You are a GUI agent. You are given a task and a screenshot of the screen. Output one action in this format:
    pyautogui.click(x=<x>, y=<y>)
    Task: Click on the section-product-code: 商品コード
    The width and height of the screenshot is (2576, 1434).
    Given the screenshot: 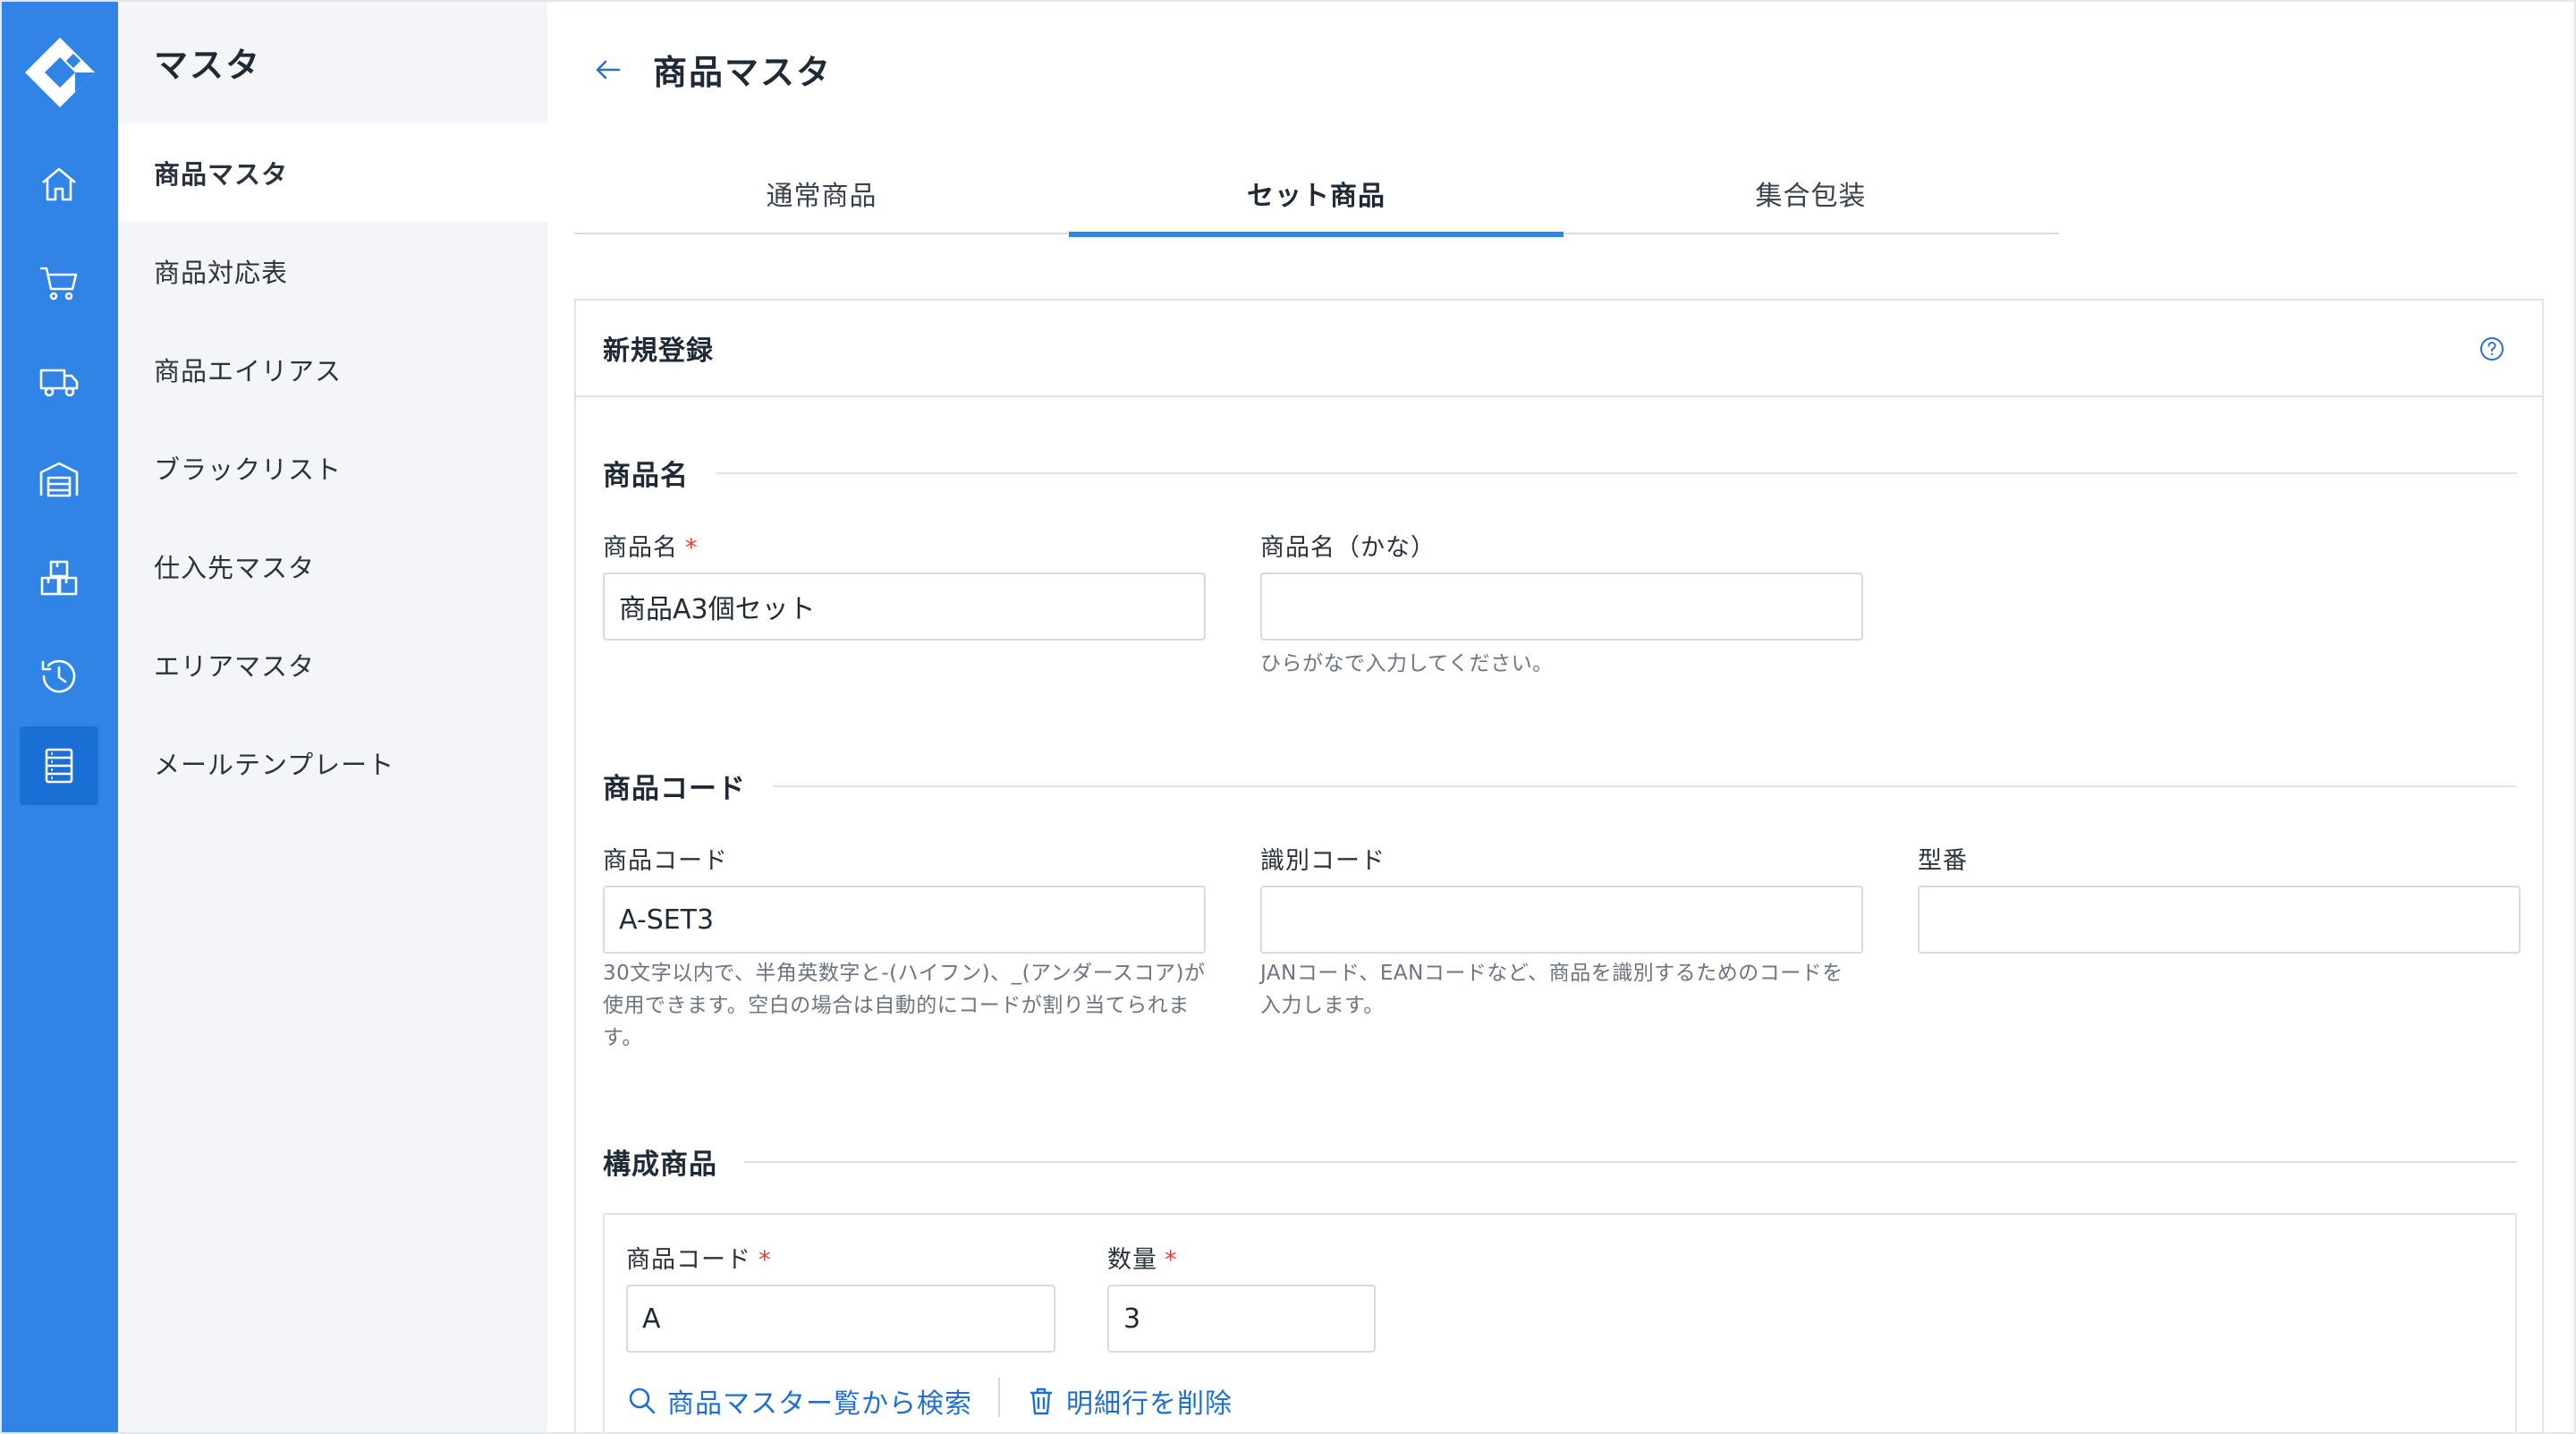 What is the action you would take?
    pyautogui.click(x=1560, y=786)
    